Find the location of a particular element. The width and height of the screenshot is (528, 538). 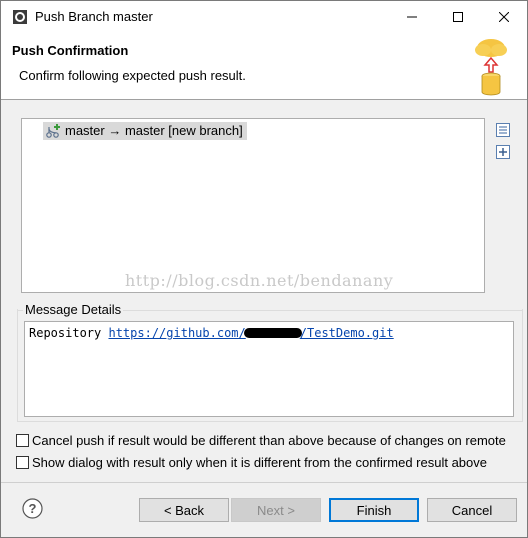

close-button is located at coordinates (504, 16).